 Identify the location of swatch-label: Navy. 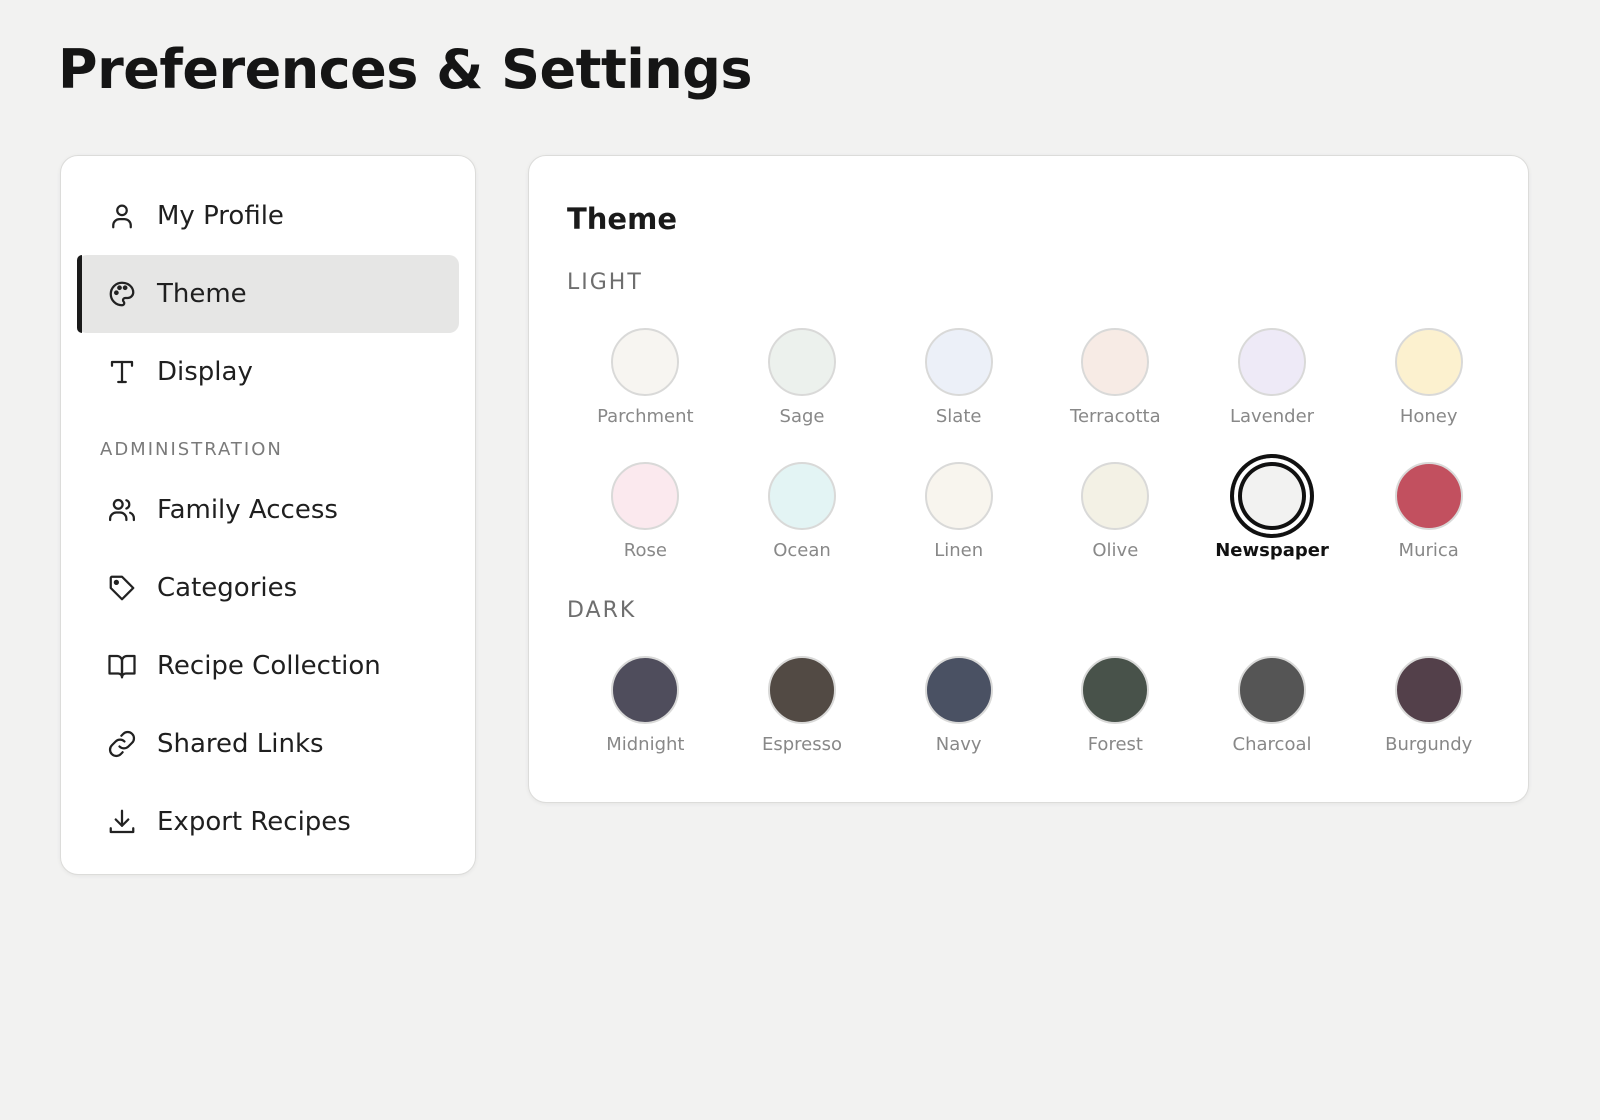
(958, 744).